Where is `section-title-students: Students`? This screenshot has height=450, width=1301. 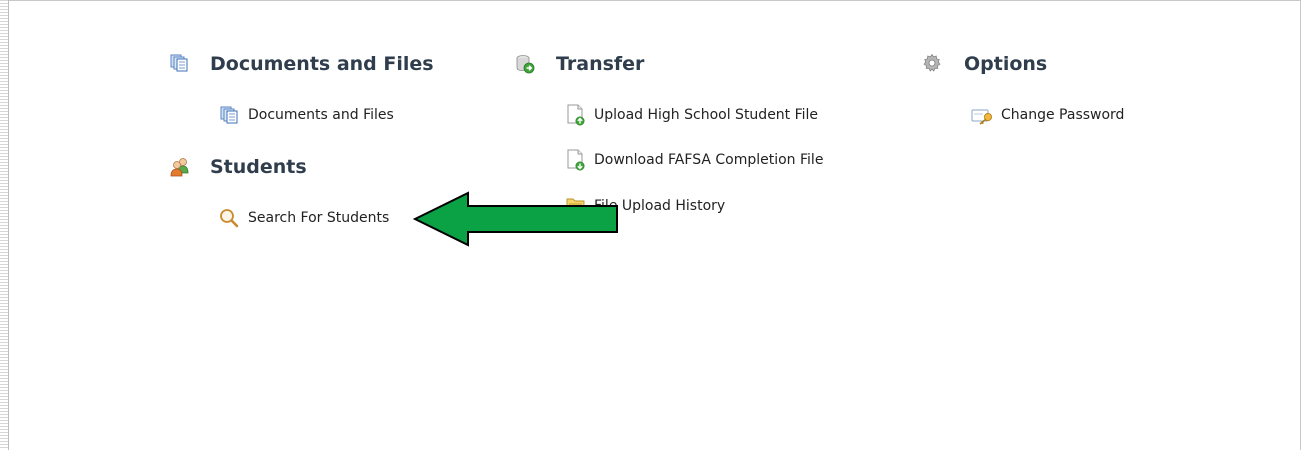 section-title-students: Students is located at coordinates (258, 167).